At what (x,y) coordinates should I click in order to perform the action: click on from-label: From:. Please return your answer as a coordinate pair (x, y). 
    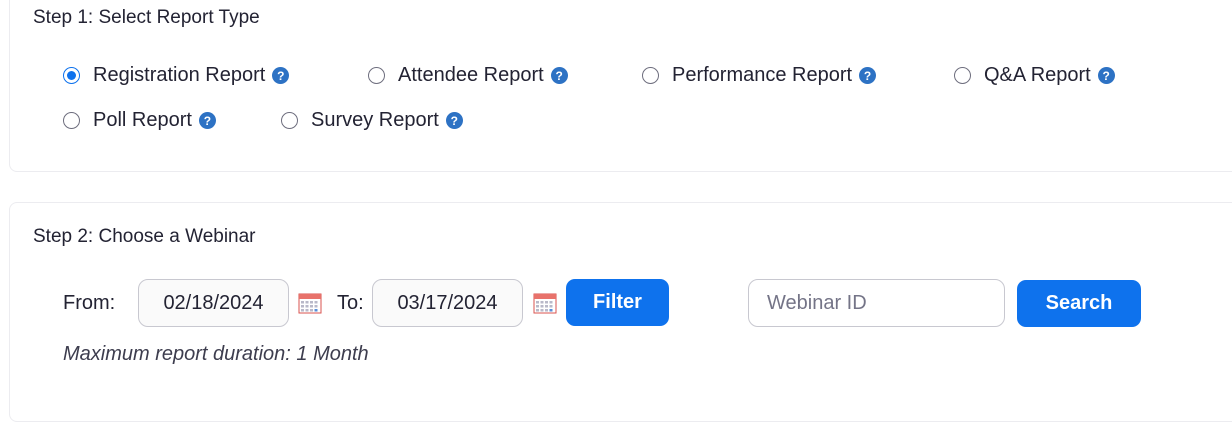
    Looking at the image, I should click on (89, 303).